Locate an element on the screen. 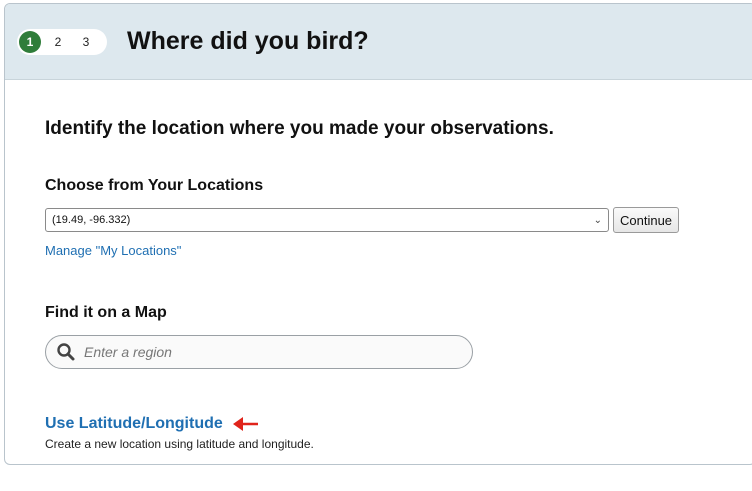 This screenshot has width=752, height=491. step-3: 3 is located at coordinates (86, 42).